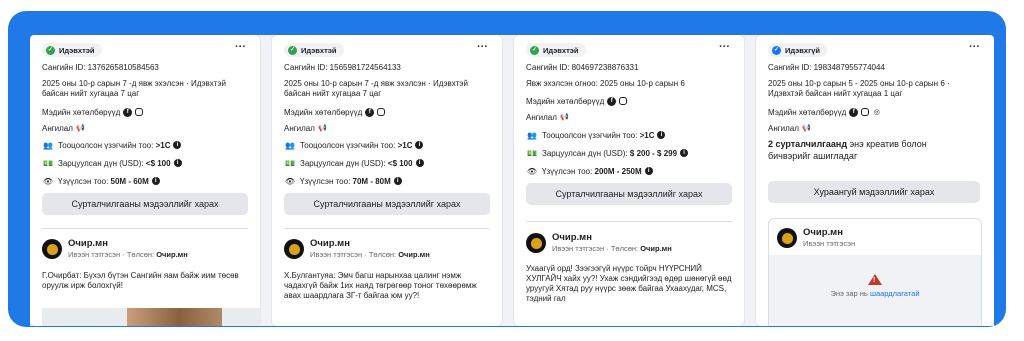  I want to click on platforms-row: Мэдийн хөтөлбөрүүд f ◎, so click(824, 112).